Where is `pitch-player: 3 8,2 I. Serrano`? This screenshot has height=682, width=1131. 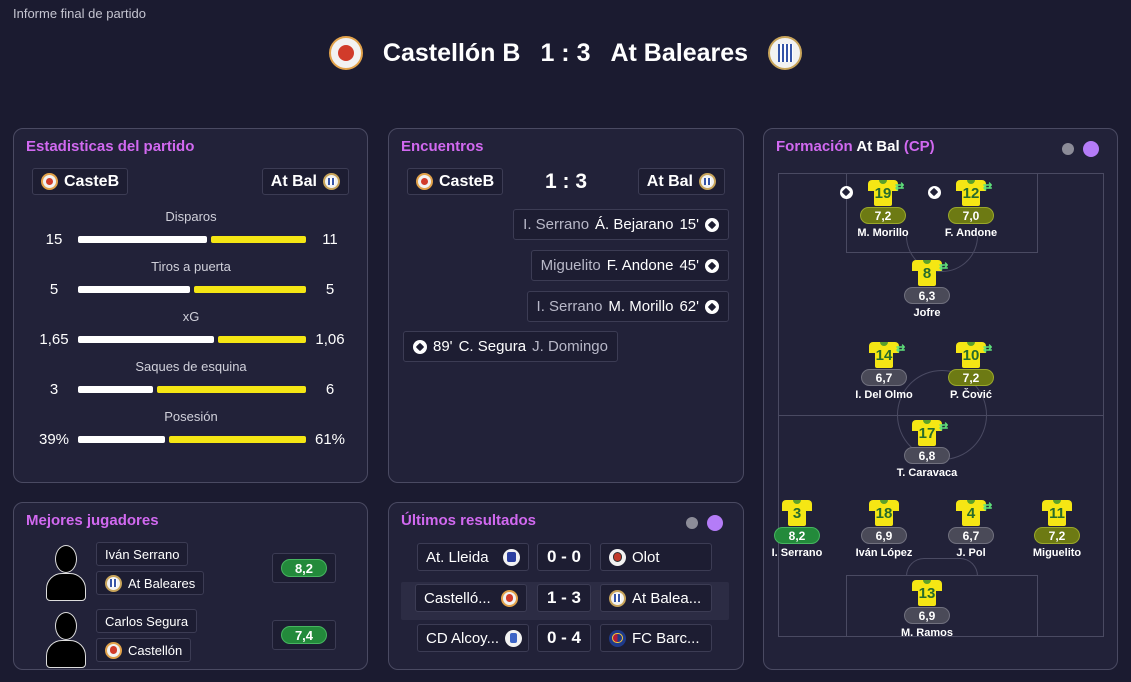
pitch-player: 3 8,2 I. Serrano is located at coordinates (797, 529).